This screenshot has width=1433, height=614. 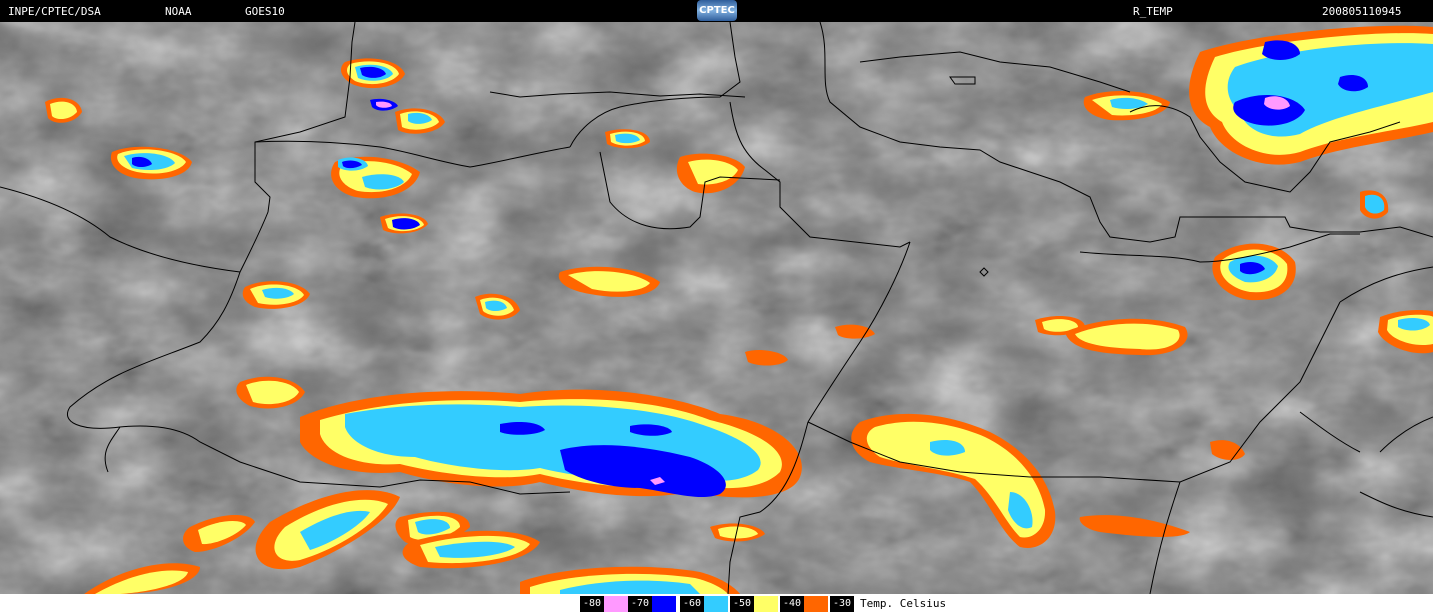 I want to click on legend-label: -60, so click(x=692, y=604).